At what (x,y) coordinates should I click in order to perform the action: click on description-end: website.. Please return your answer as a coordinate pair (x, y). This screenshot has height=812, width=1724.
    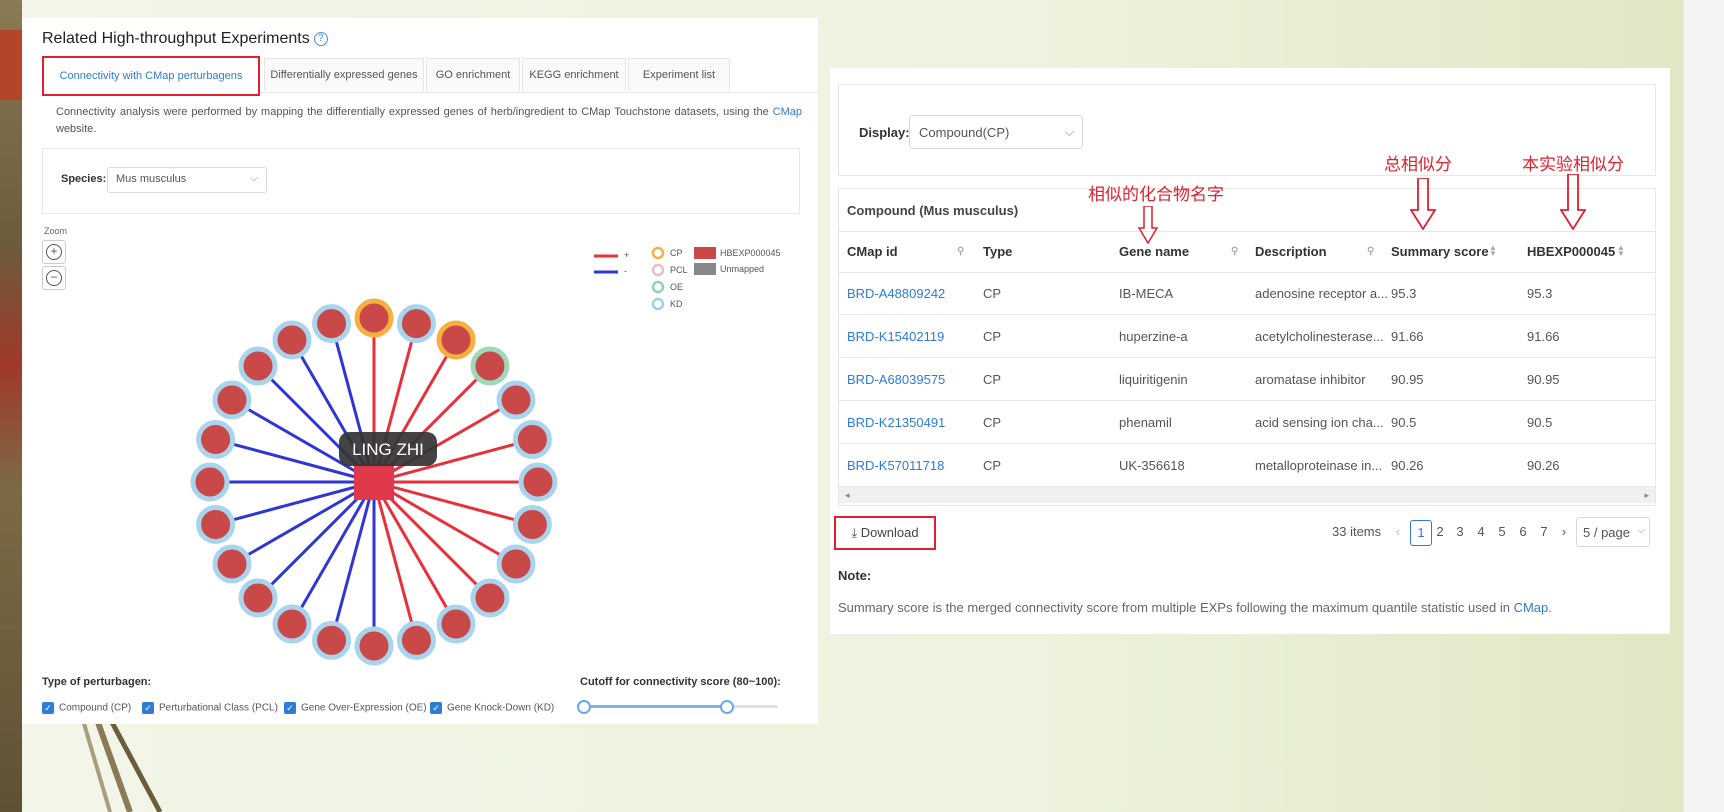
    Looking at the image, I should click on (76, 129).